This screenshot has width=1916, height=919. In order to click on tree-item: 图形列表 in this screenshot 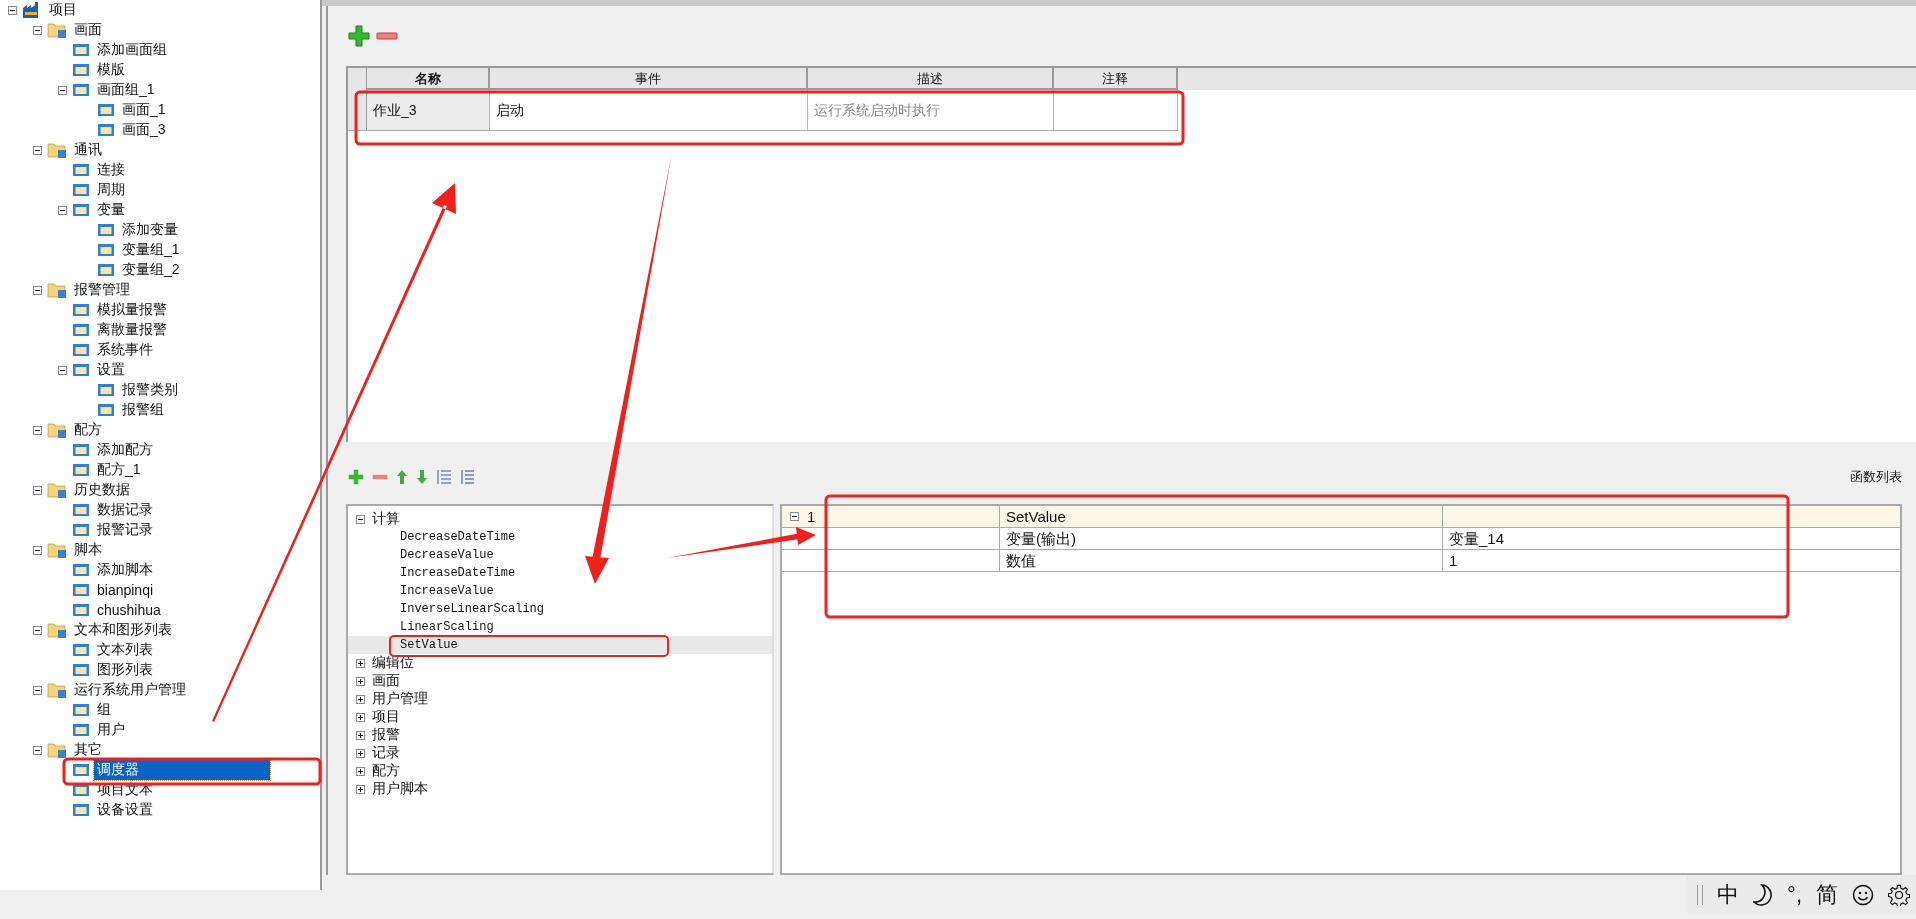, I will do `click(125, 670)`.